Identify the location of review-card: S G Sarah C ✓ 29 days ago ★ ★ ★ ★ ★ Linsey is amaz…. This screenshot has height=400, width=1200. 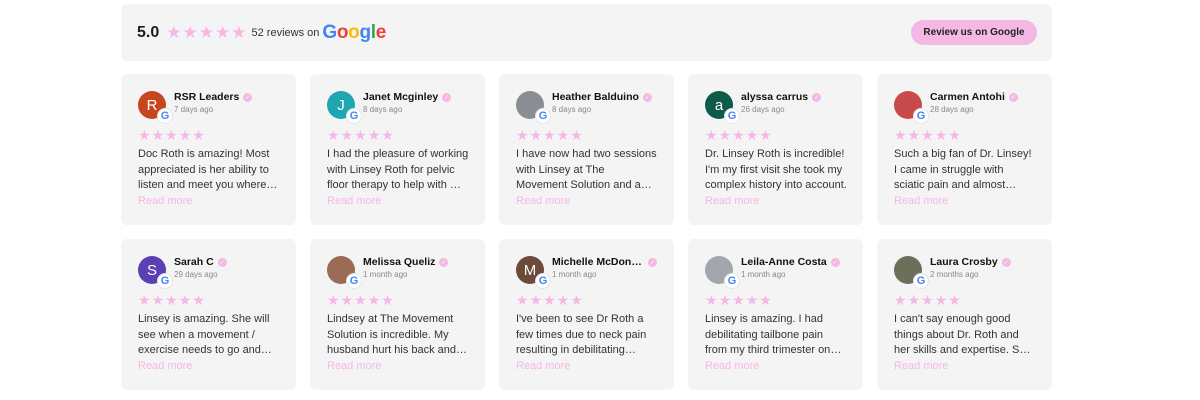
(208, 314).